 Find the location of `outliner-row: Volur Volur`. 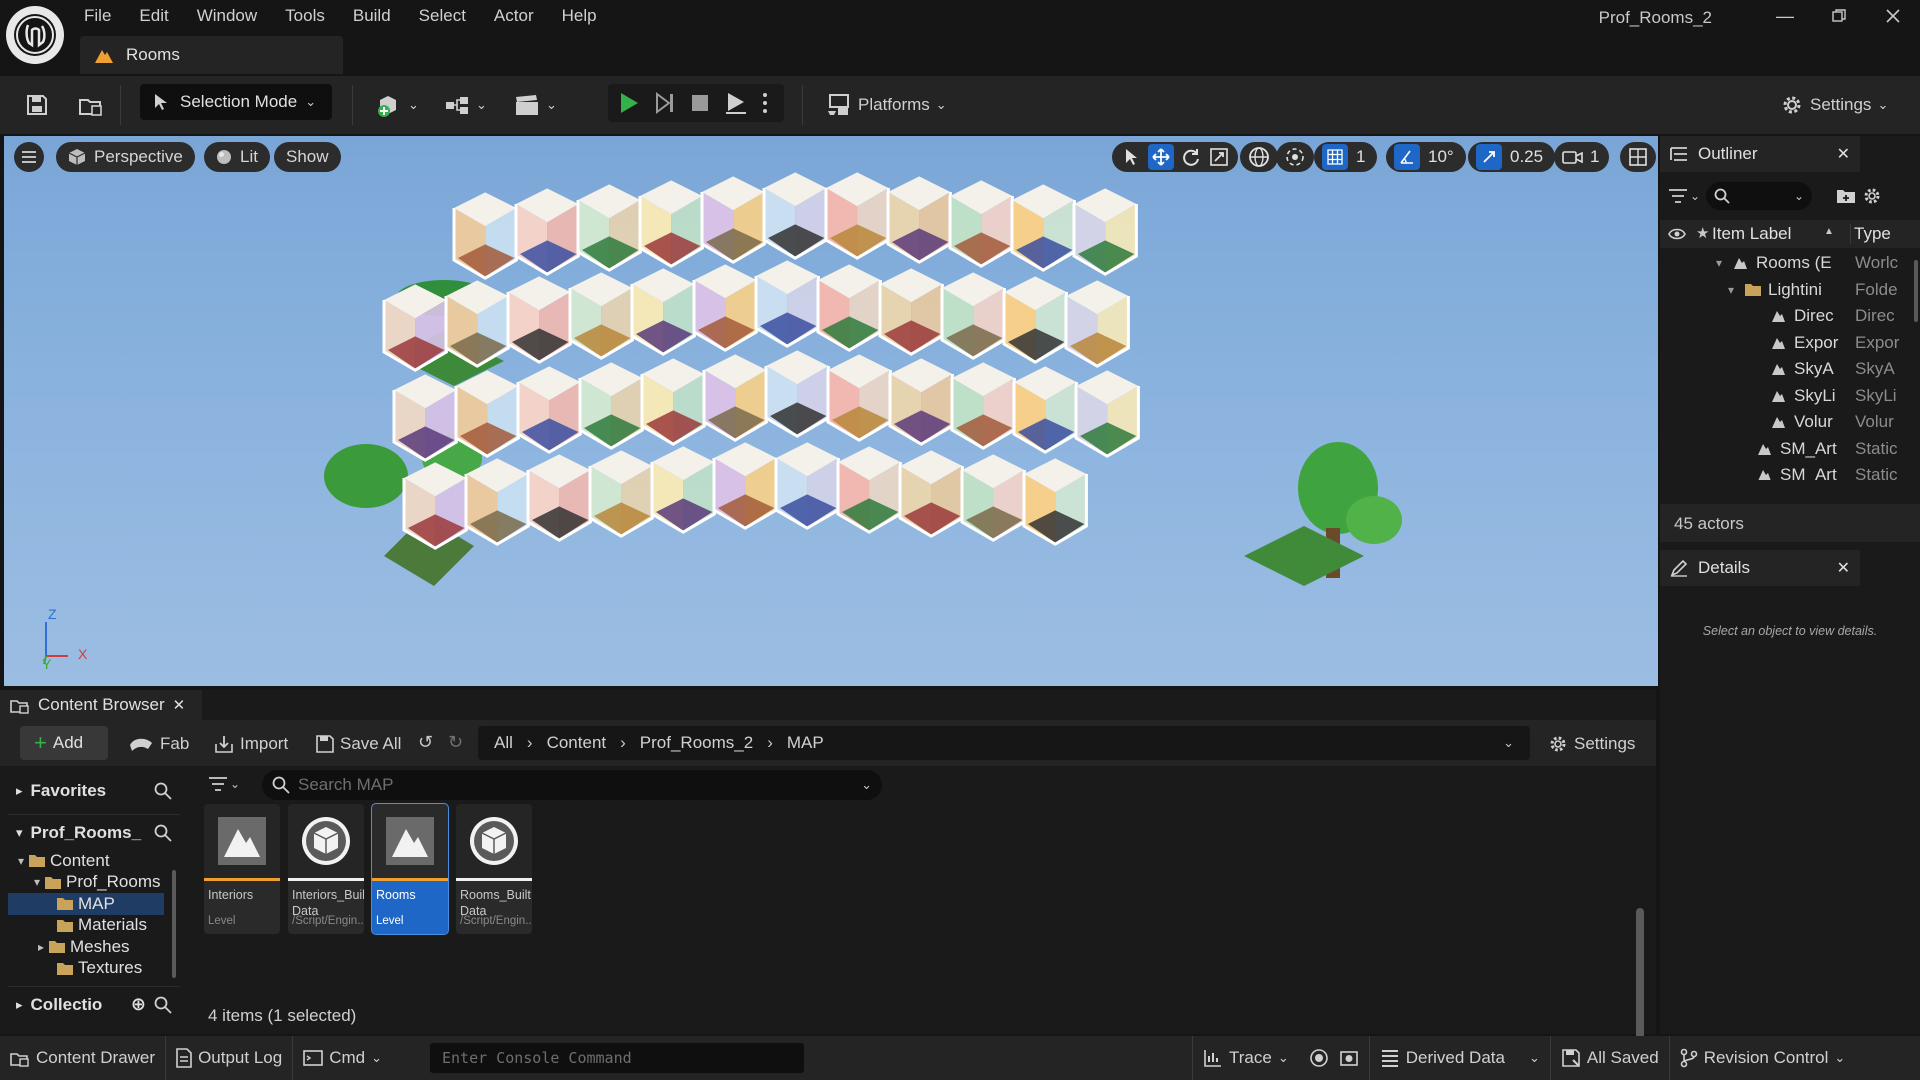

outliner-row: Volur Volur is located at coordinates (1790, 422).